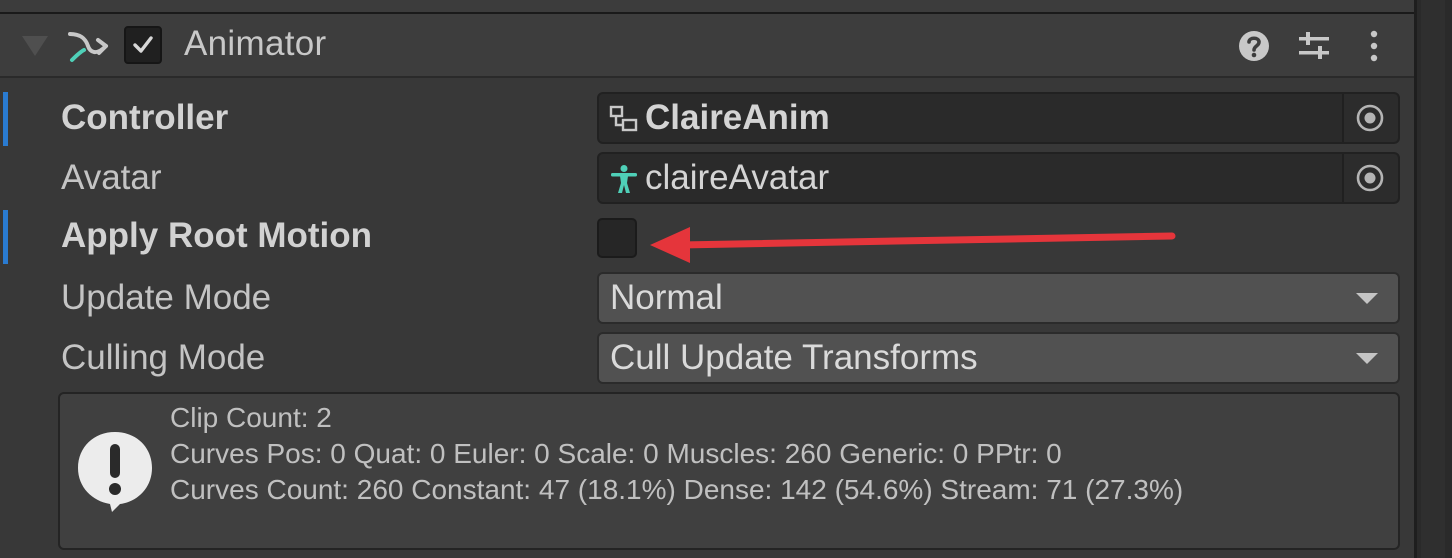 The height and width of the screenshot is (558, 1452). Describe the element at coordinates (666, 297) in the screenshot. I see `update-mode-value: Normal` at that location.